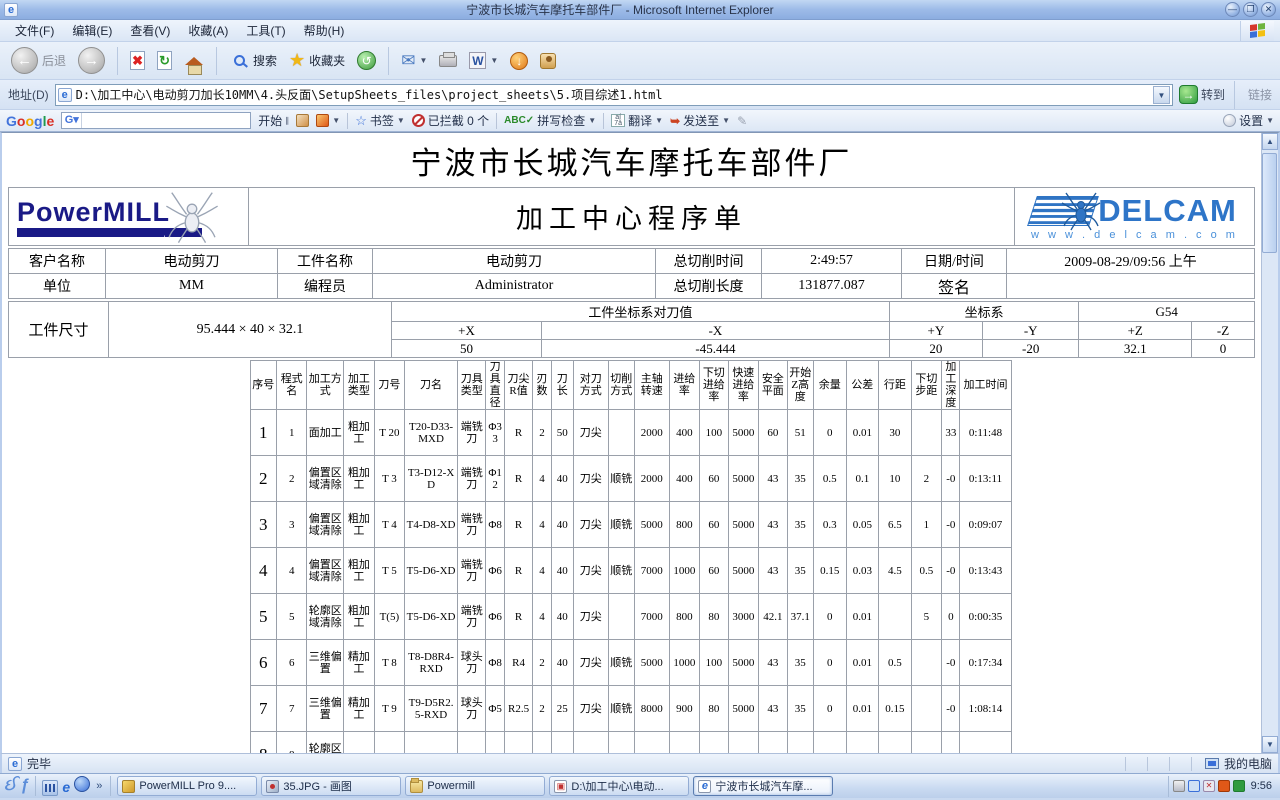  What do you see at coordinates (1211, 763) in the screenshot?
I see `my-computer-icon` at bounding box center [1211, 763].